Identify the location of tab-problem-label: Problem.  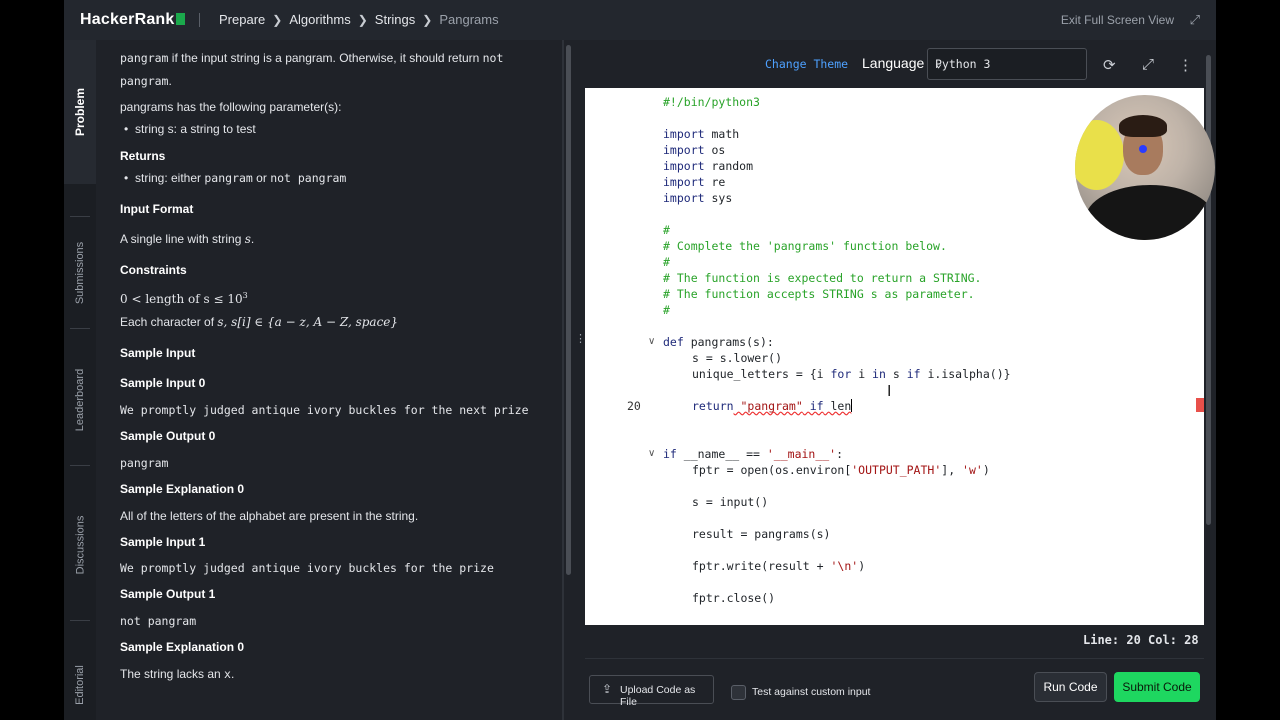
(80, 112).